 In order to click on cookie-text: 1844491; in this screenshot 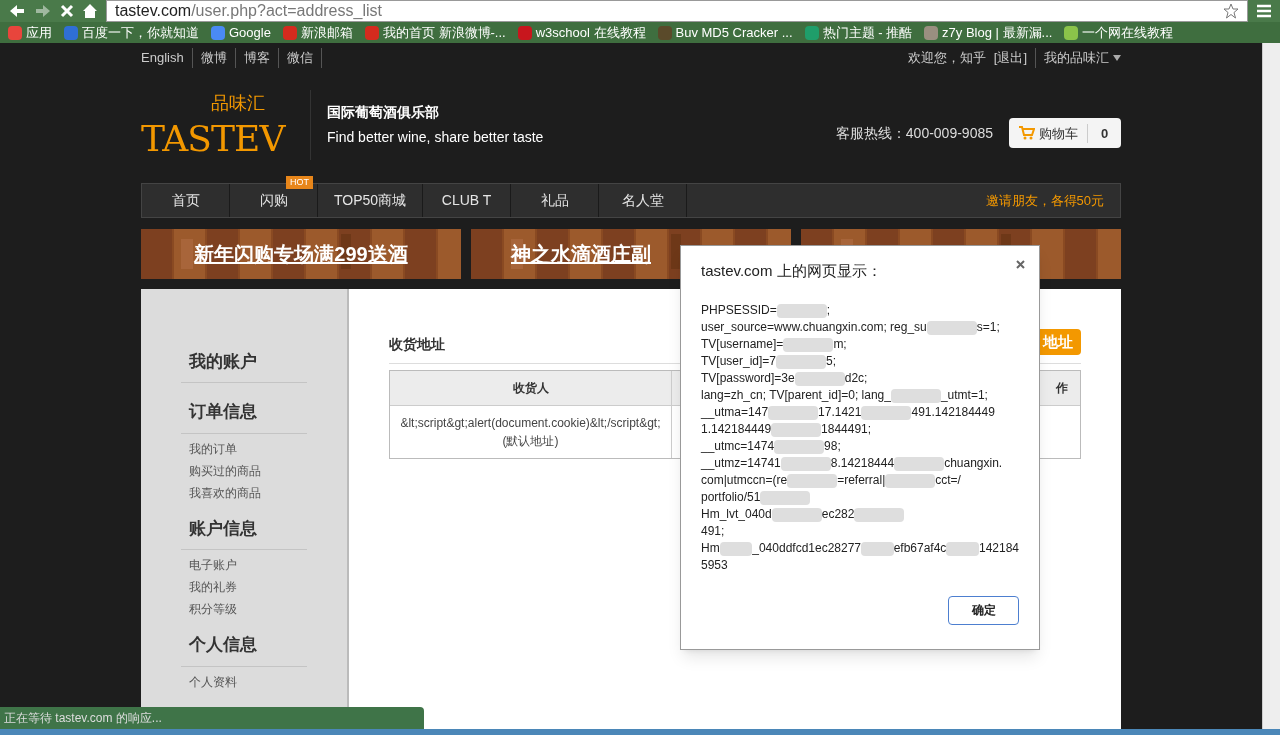, I will do `click(846, 430)`.